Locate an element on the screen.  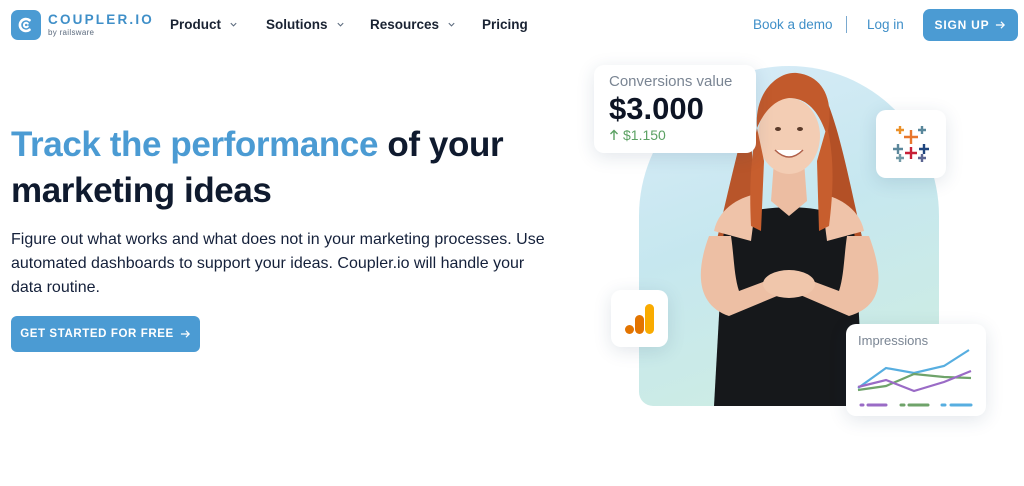
tableau-card is located at coordinates (911, 144).